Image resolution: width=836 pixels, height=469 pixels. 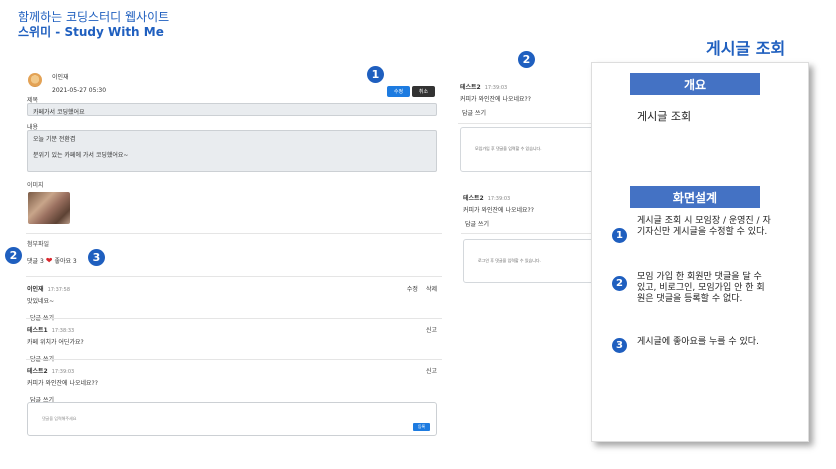 I want to click on post-date: 2021-05-27 05:30, so click(x=79, y=90).